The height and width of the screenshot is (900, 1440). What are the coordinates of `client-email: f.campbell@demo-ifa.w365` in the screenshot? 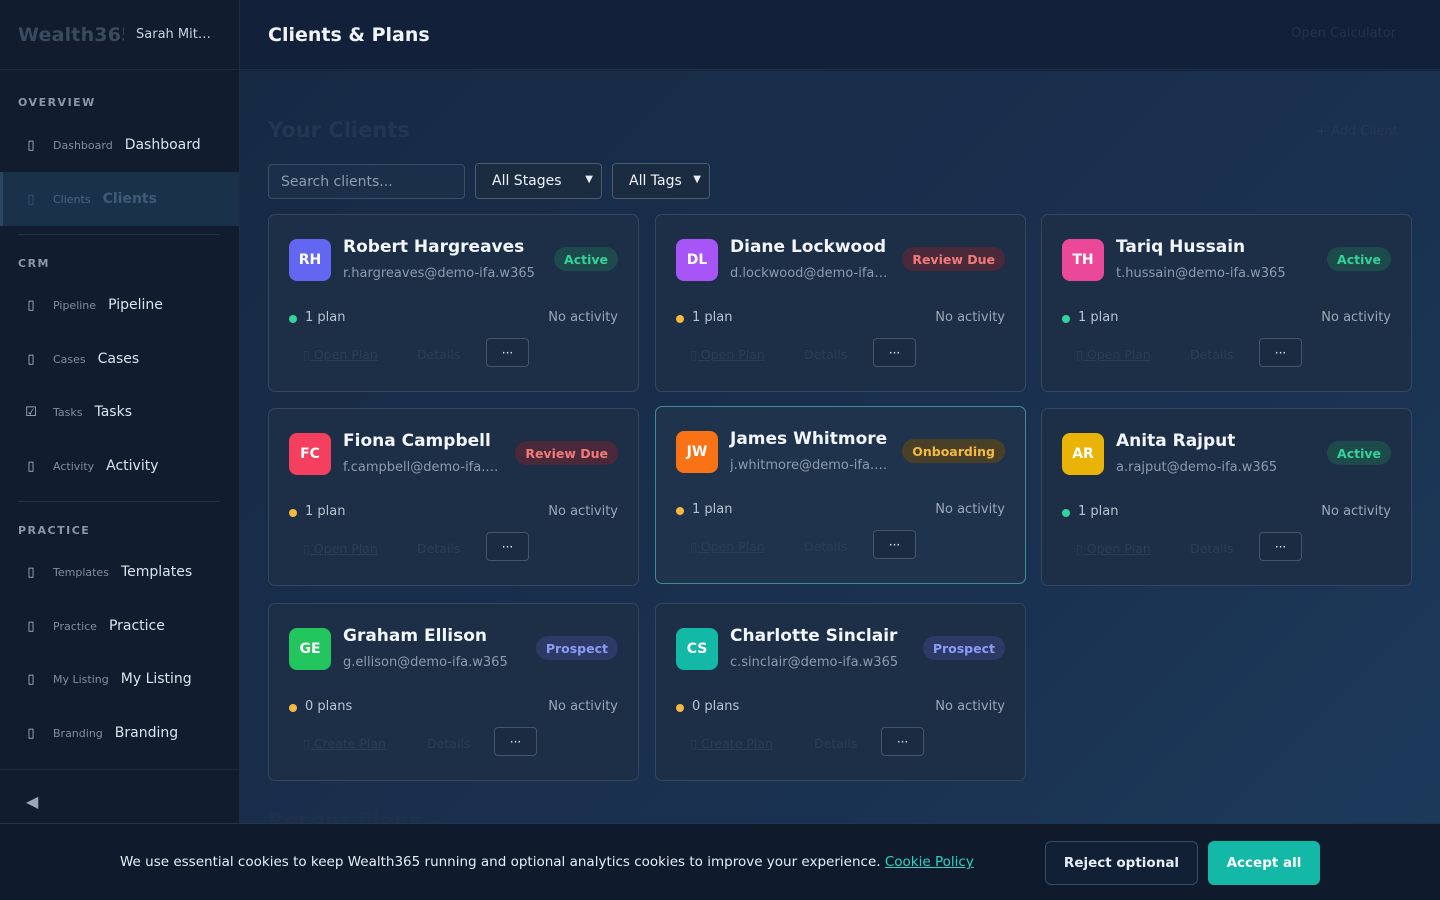 It's located at (423, 467).